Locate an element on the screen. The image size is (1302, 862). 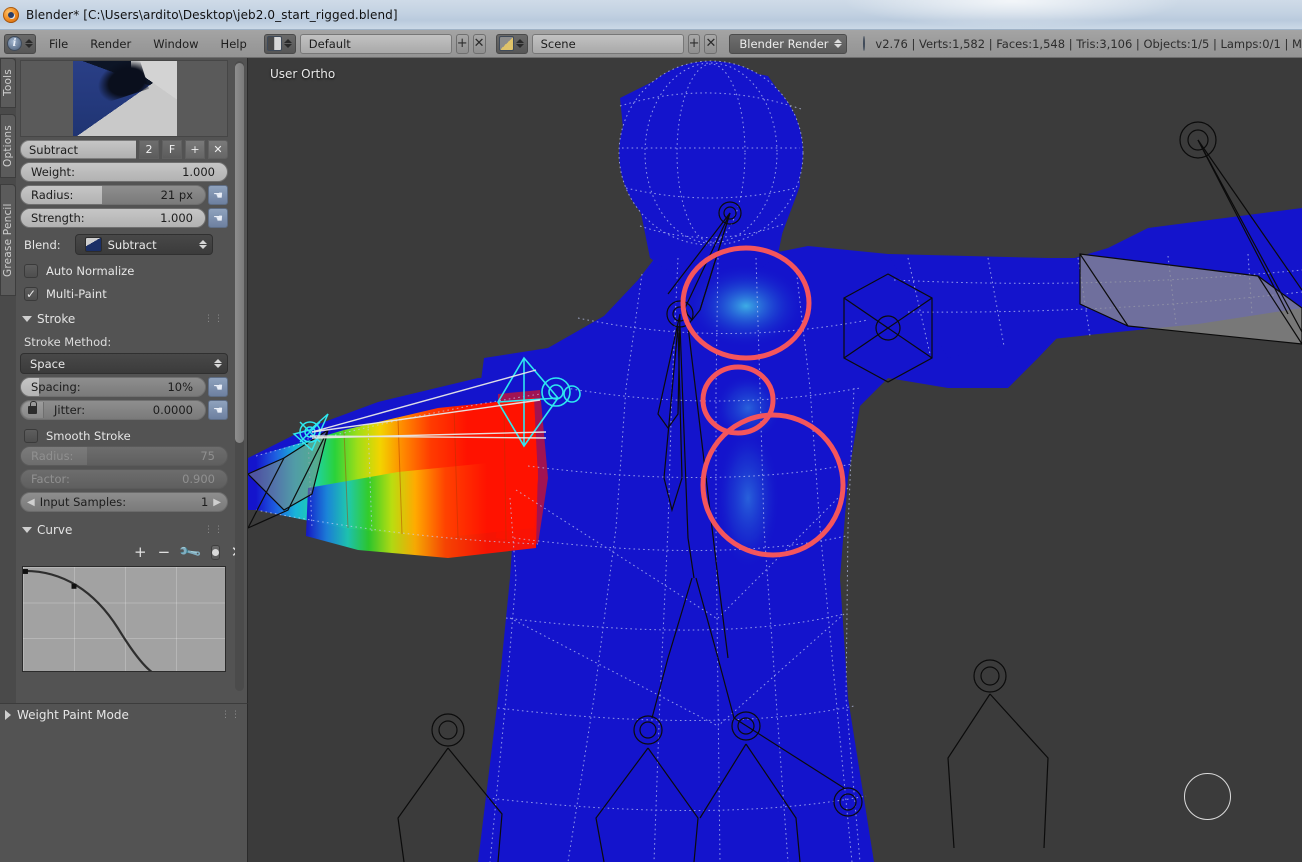
mode-disclosure-icon is located at coordinates (8, 715).